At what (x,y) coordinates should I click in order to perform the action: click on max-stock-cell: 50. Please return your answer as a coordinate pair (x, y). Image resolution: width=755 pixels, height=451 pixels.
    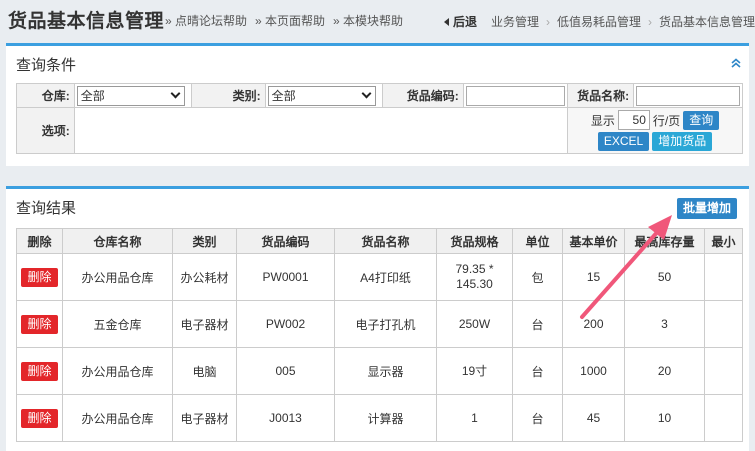
    Looking at the image, I should click on (664, 277).